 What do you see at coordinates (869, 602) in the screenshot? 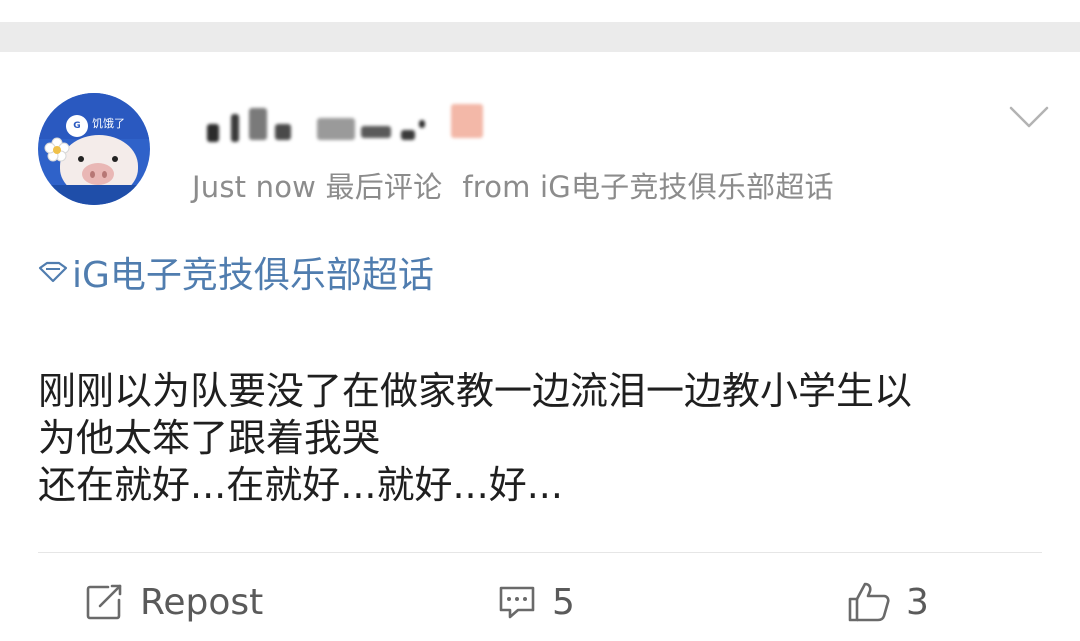
I see `thumbs-up-icon` at bounding box center [869, 602].